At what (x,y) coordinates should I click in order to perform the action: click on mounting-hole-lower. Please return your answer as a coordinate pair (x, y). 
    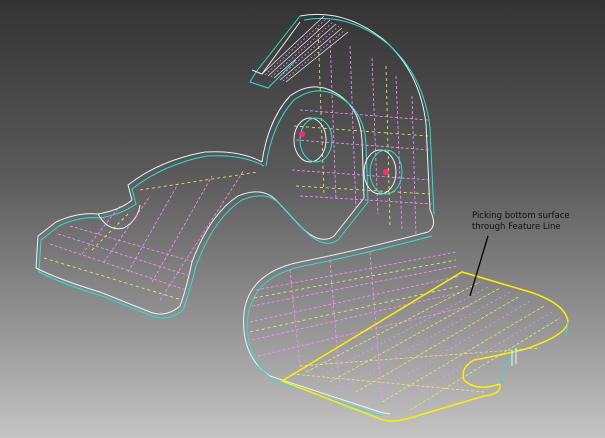
    Looking at the image, I should click on (383, 172).